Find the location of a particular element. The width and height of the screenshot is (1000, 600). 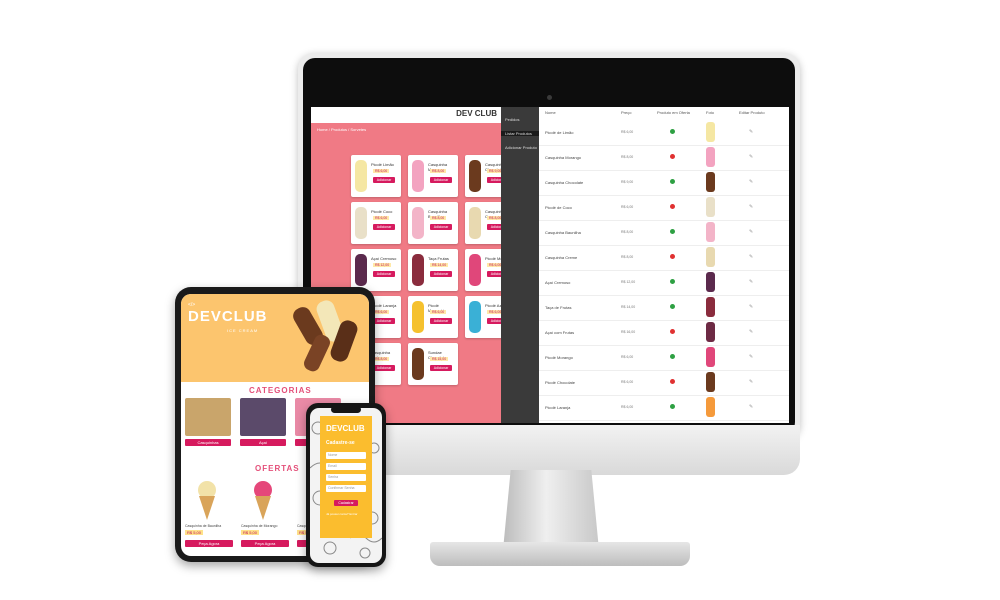

table-row: Picolé de Coco R$ 6,00 ✎ is located at coordinates (664, 207).